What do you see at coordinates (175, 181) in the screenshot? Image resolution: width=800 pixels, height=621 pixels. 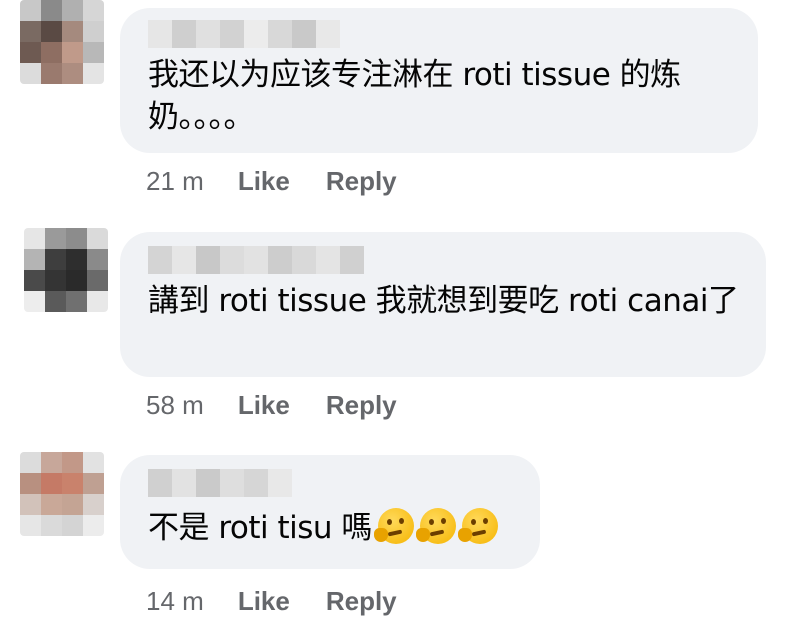 I see `comment-time: 21 m` at bounding box center [175, 181].